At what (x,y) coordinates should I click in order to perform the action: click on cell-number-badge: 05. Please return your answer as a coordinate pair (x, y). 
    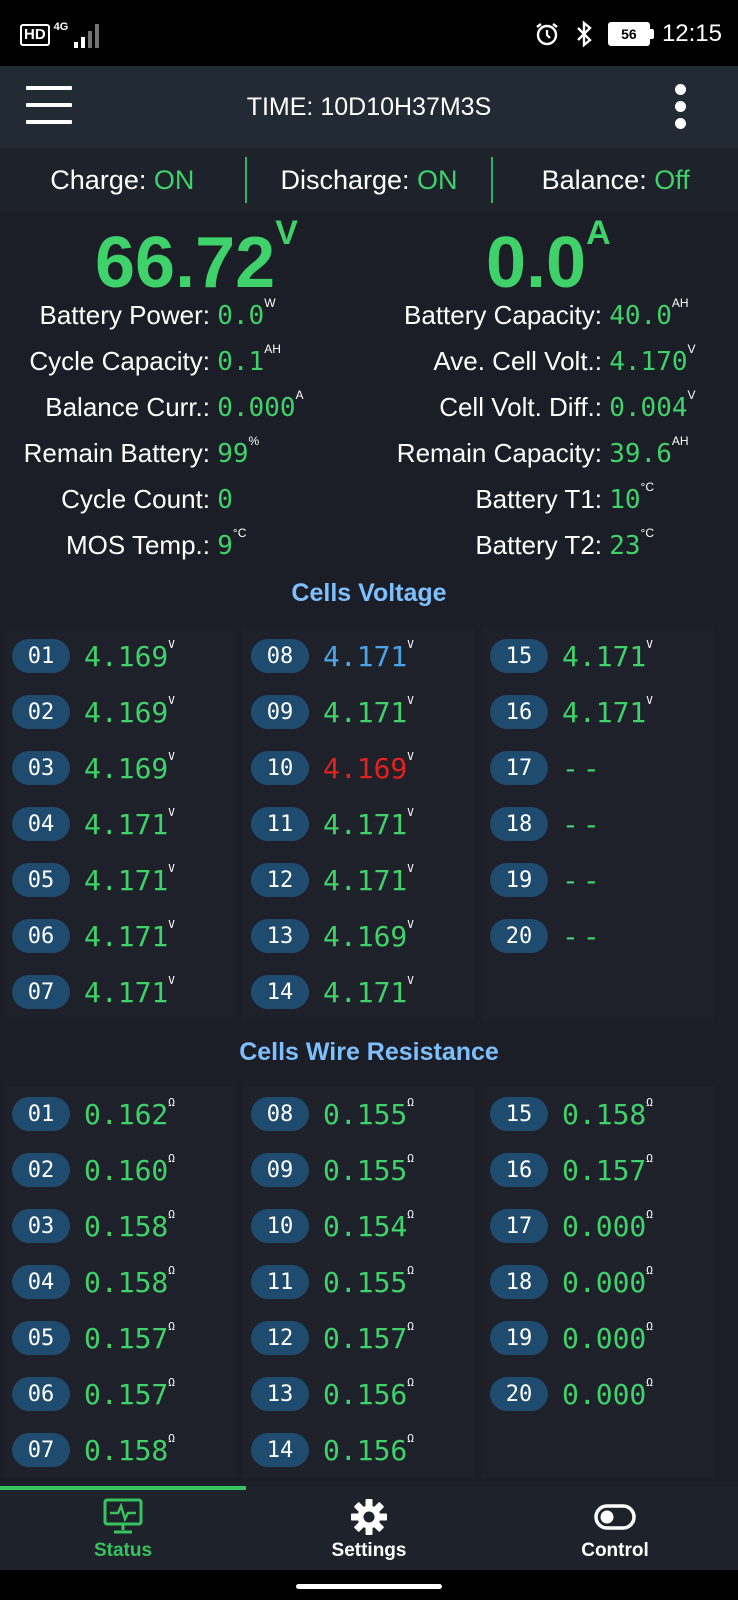
    Looking at the image, I should click on (41, 1338).